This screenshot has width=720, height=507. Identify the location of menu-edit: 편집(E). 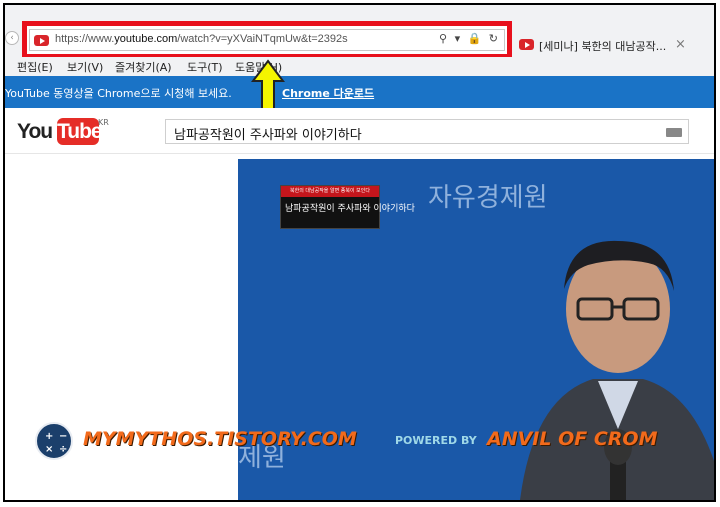
(35, 67).